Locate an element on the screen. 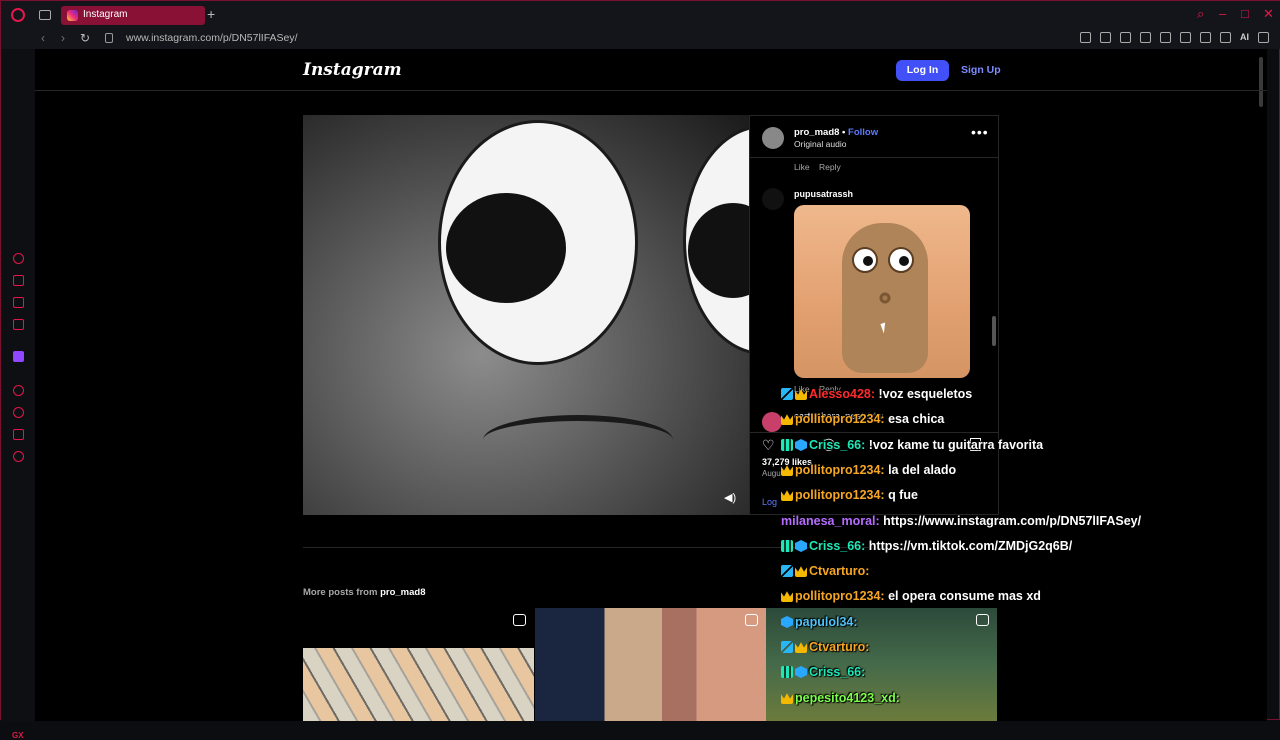 This screenshot has width=1280, height=740. opera-logo-icon is located at coordinates (18, 15).